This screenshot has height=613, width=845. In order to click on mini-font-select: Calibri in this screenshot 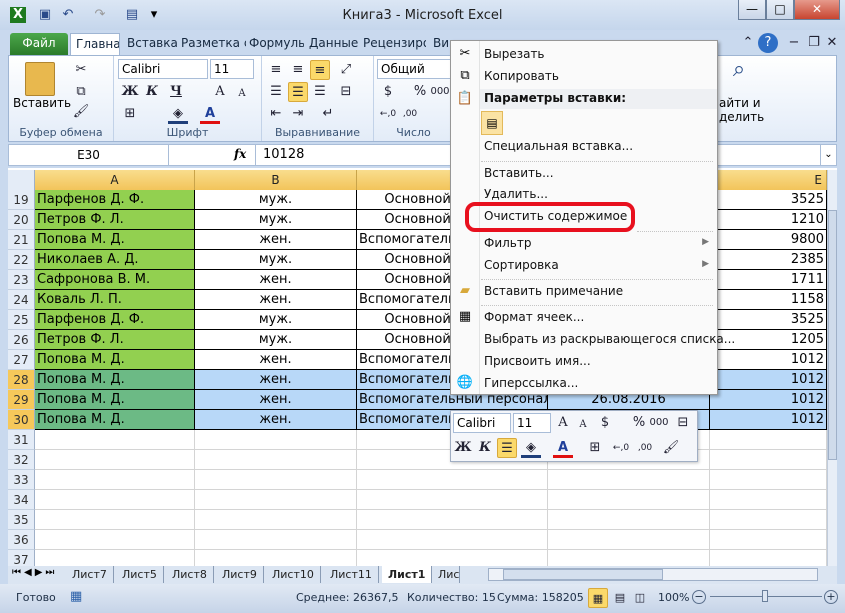, I will do `click(482, 423)`.